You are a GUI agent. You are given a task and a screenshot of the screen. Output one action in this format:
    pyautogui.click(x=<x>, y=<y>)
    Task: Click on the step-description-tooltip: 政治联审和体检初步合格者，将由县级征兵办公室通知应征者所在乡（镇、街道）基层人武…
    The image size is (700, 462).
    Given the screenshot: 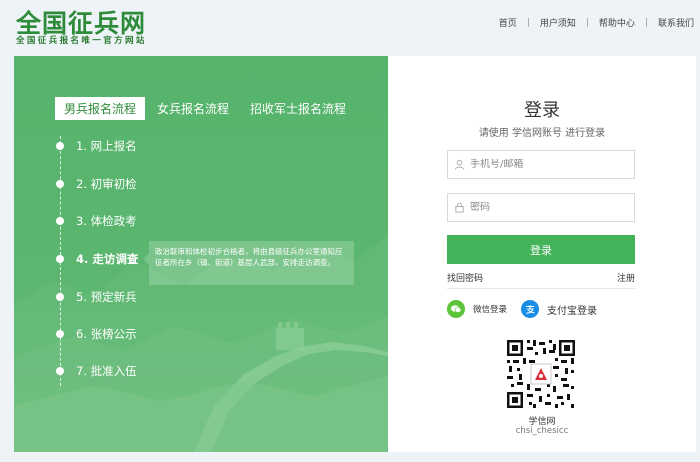 What is the action you would take?
    pyautogui.click(x=248, y=263)
    